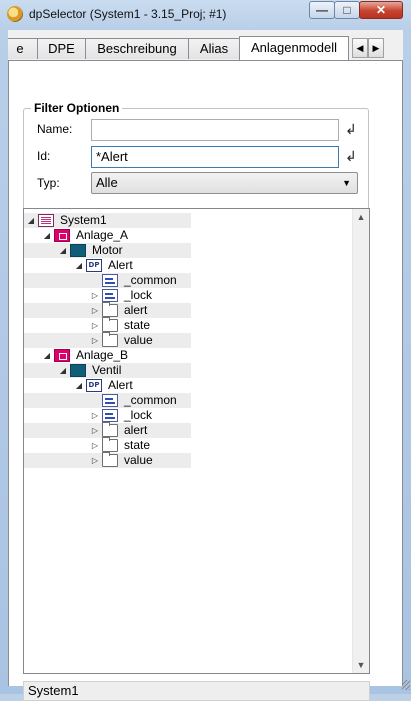 This screenshot has width=411, height=701. I want to click on resize-grip, so click(406, 685).